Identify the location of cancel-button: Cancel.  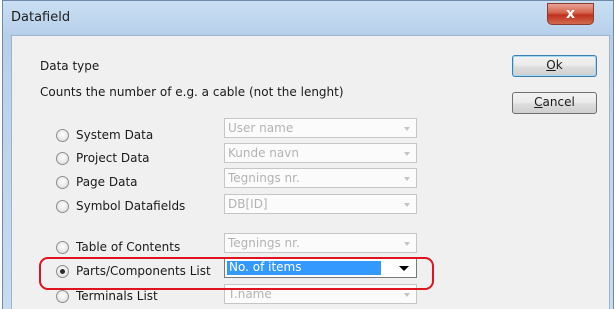
(554, 103).